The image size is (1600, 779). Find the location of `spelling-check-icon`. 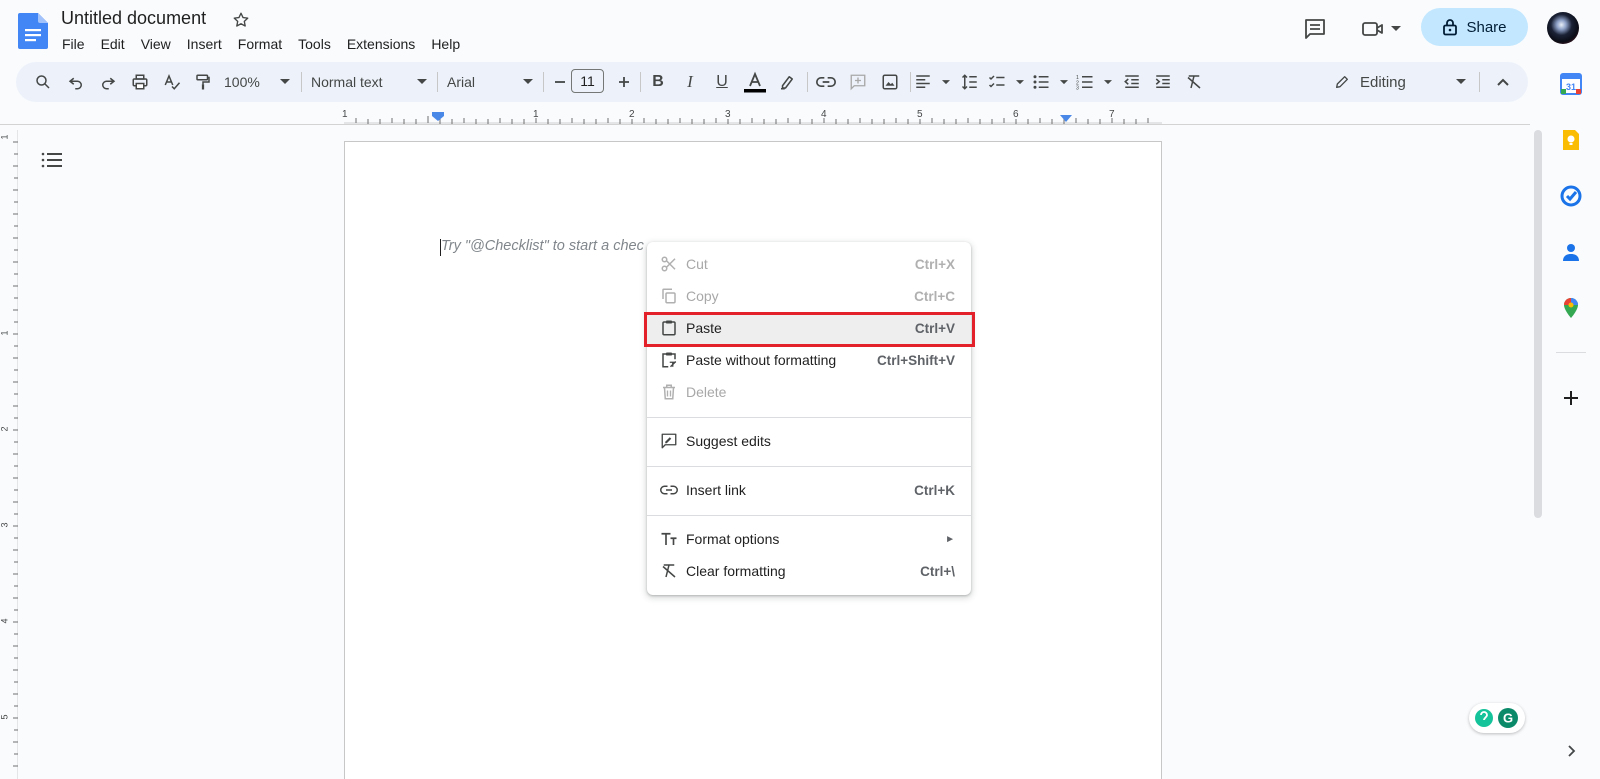

spelling-check-icon is located at coordinates (172, 82).